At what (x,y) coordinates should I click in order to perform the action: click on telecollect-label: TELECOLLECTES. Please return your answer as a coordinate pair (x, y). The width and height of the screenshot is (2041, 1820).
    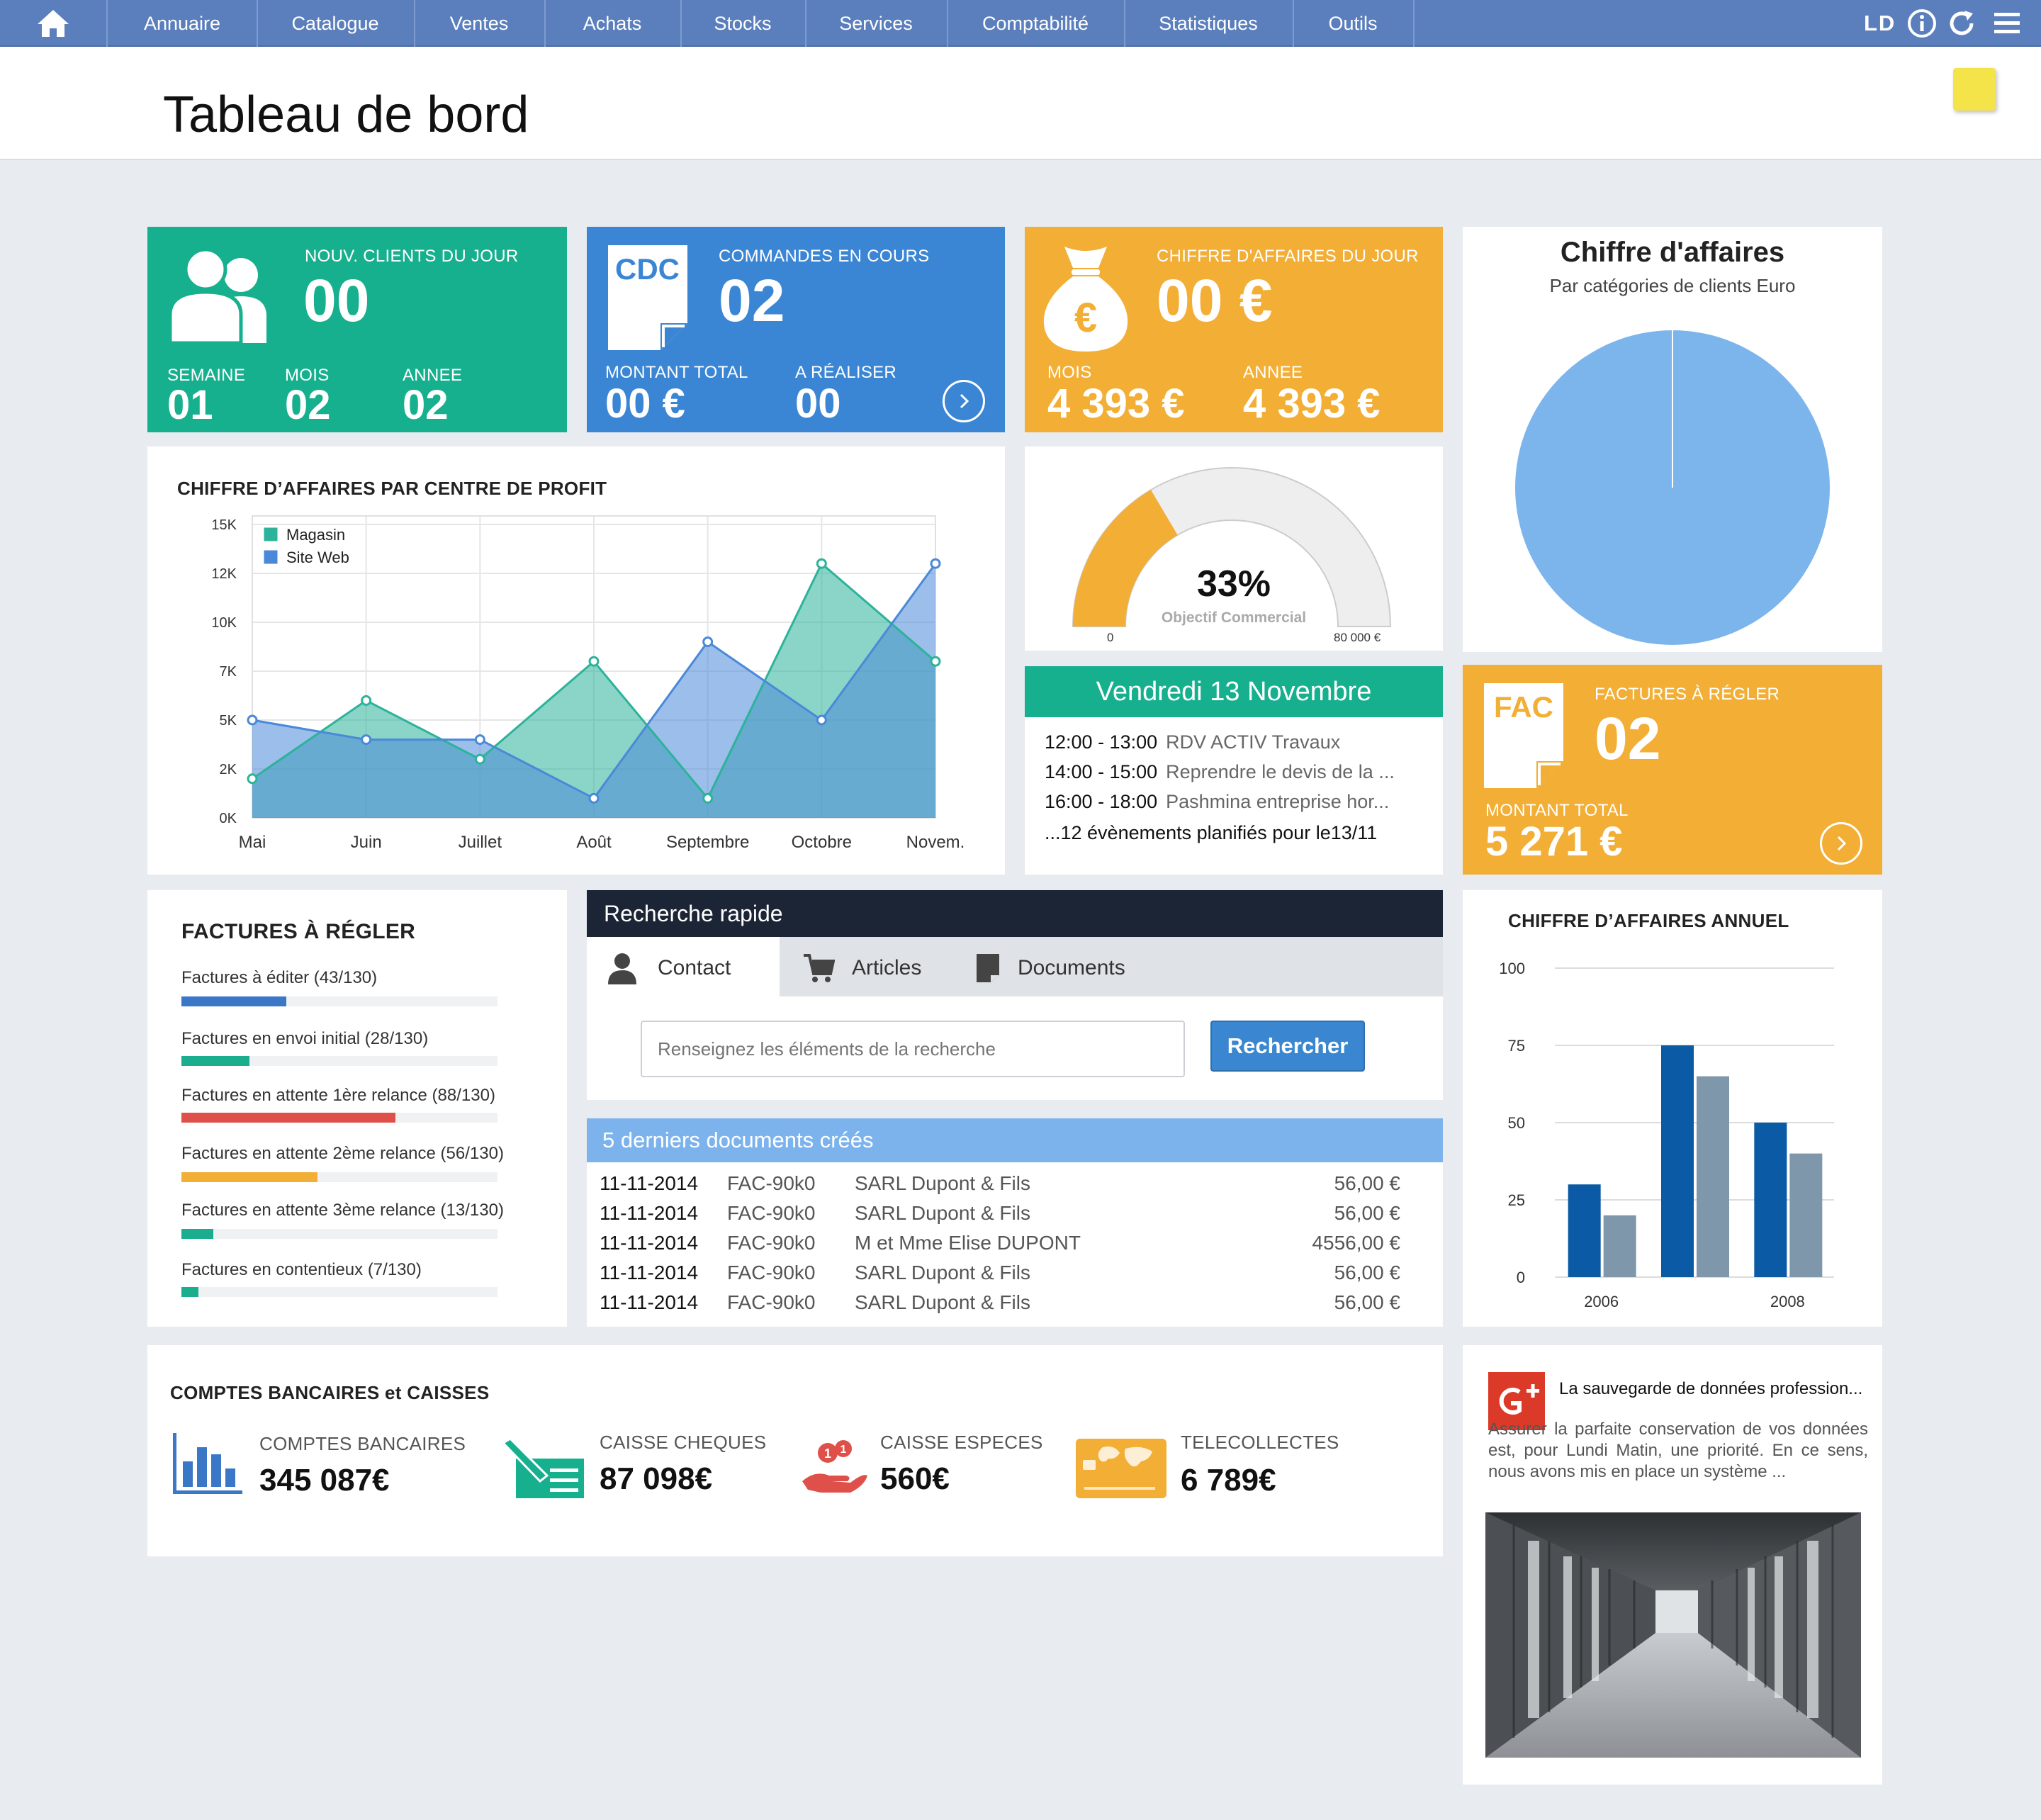
    Looking at the image, I should click on (1260, 1443).